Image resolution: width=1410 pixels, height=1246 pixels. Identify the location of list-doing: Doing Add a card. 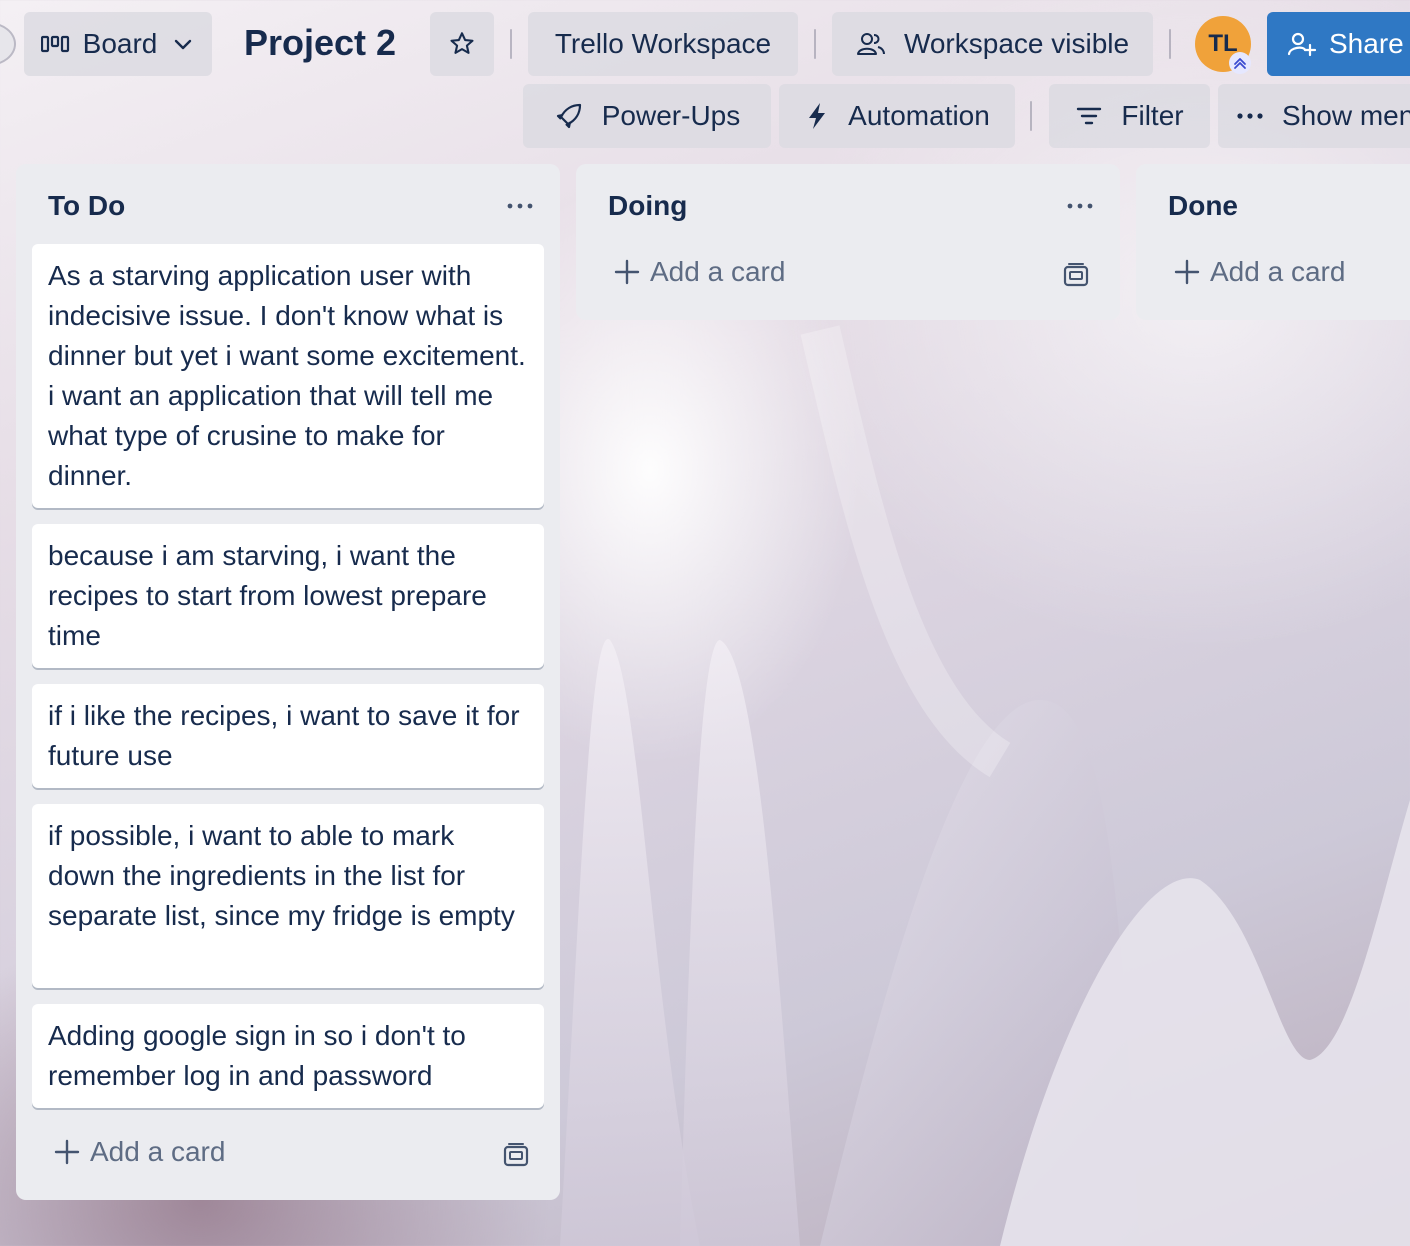
(848, 242).